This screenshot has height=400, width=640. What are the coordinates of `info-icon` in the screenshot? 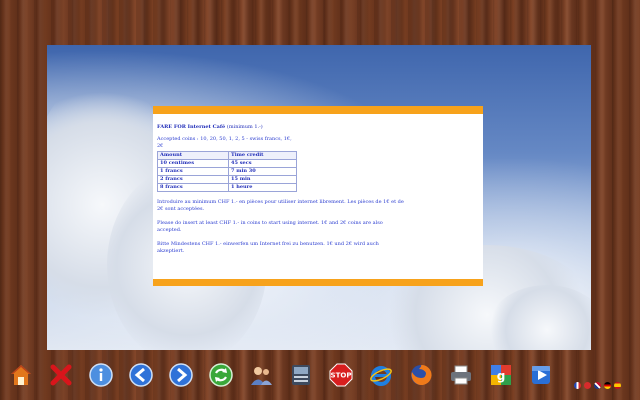 It's located at (101, 375).